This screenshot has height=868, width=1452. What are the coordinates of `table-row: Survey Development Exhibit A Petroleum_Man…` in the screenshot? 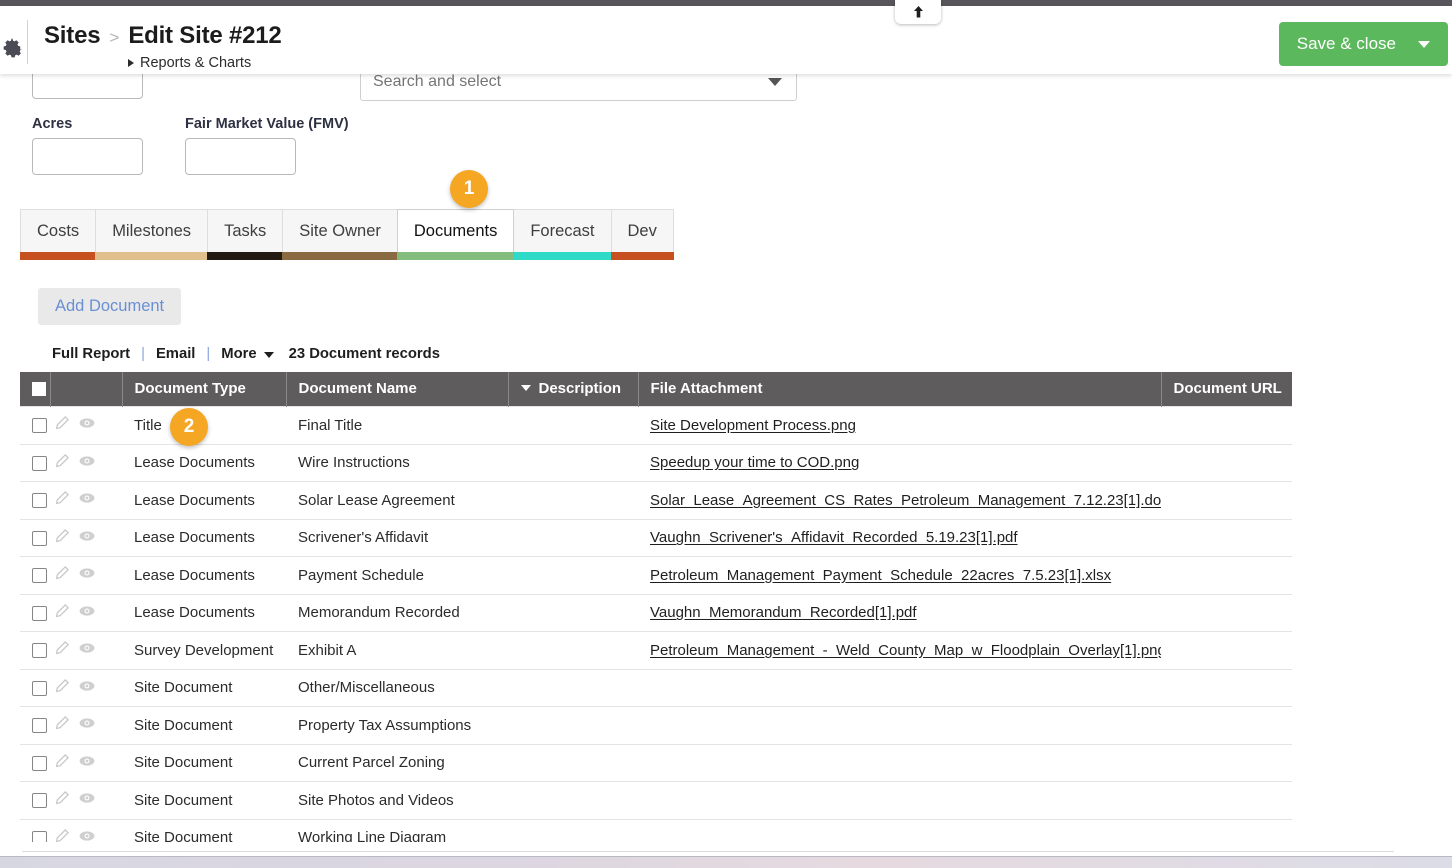 It's located at (656, 650).